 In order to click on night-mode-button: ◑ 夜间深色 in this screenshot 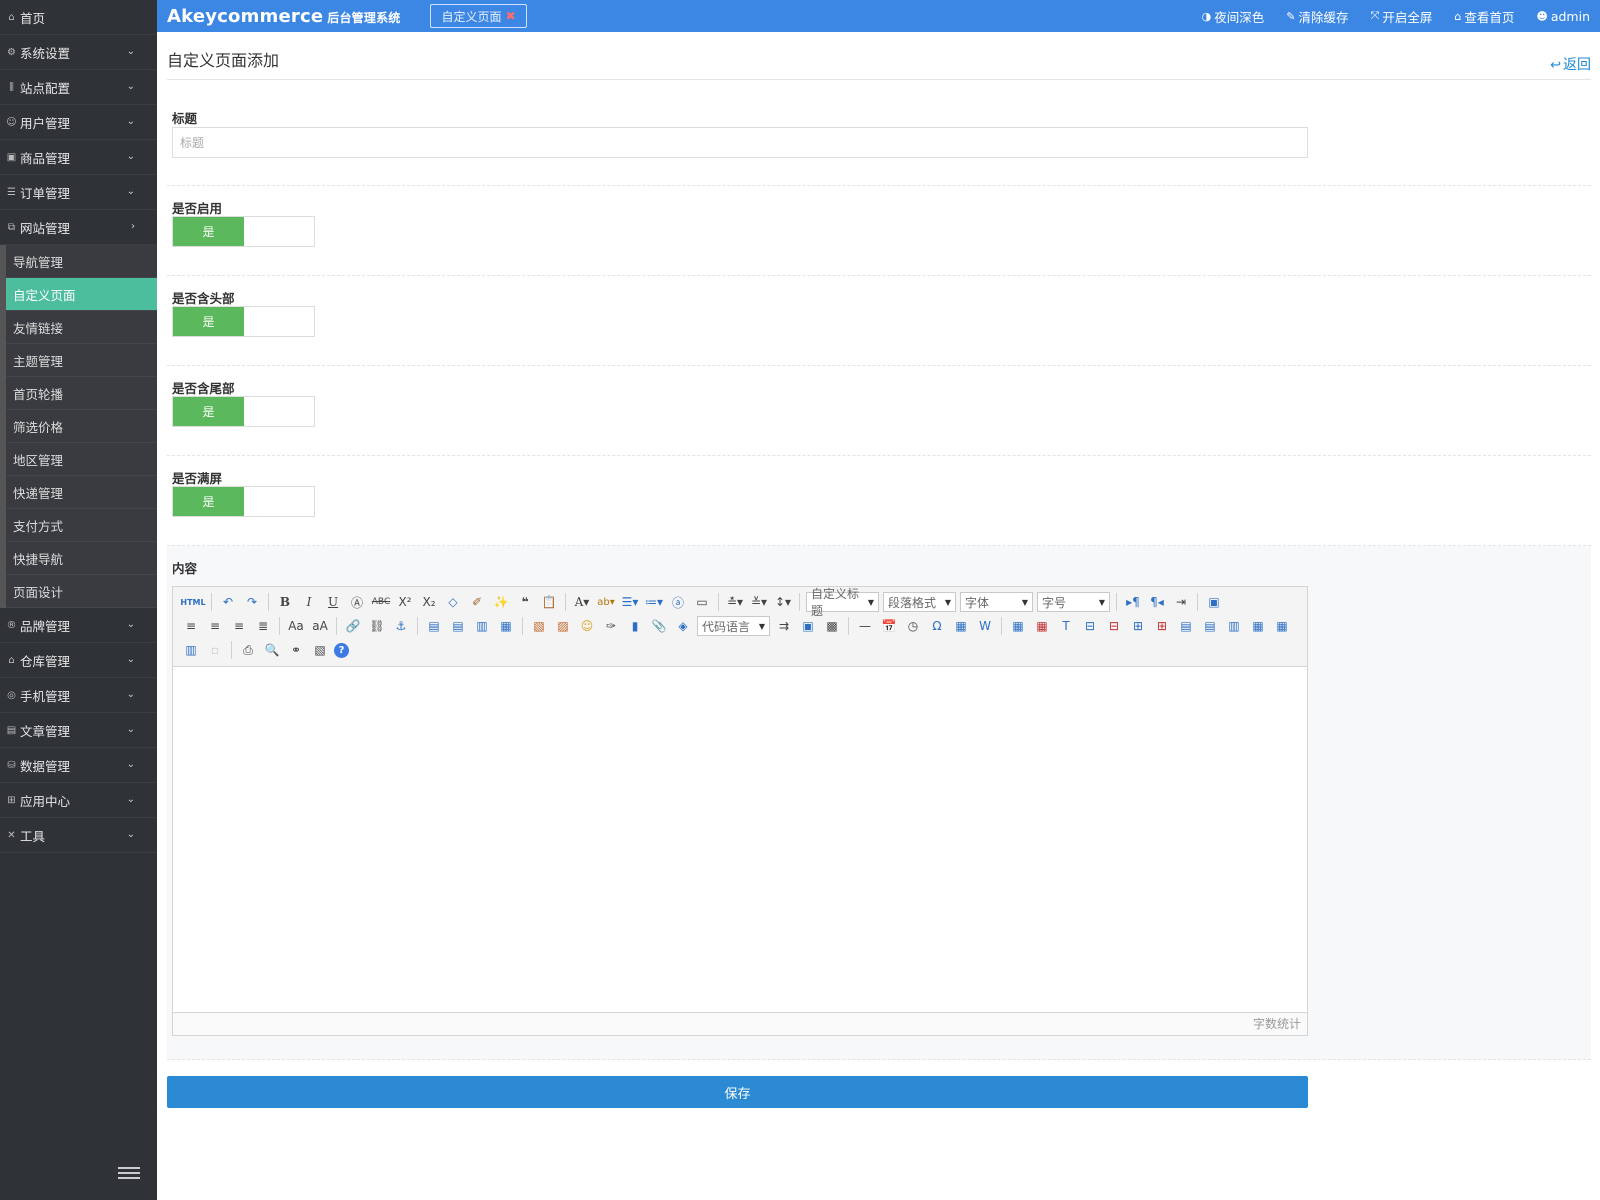, I will do `click(1233, 16)`.